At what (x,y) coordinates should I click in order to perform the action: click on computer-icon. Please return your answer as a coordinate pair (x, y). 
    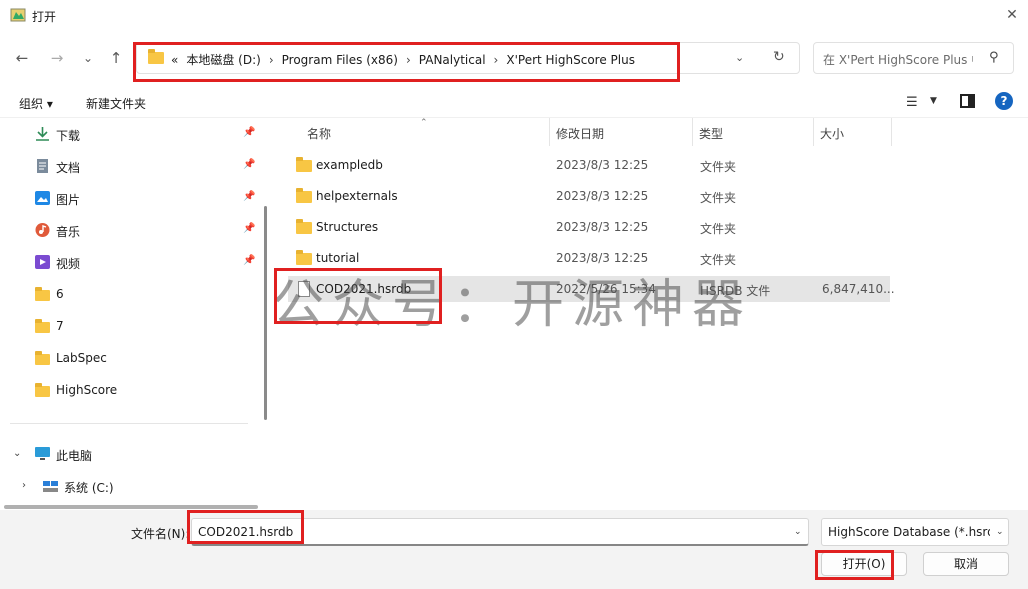
    Looking at the image, I should click on (42, 453).